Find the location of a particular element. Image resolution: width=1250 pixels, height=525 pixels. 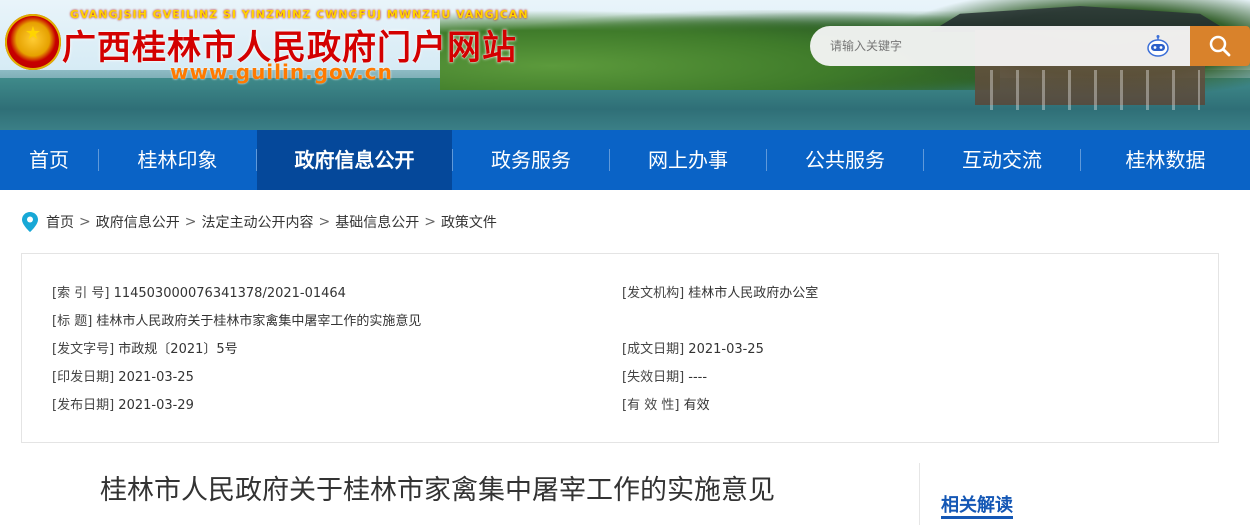

metadata-row-expiry-date: [失效日期] ---- is located at coordinates (720, 382).